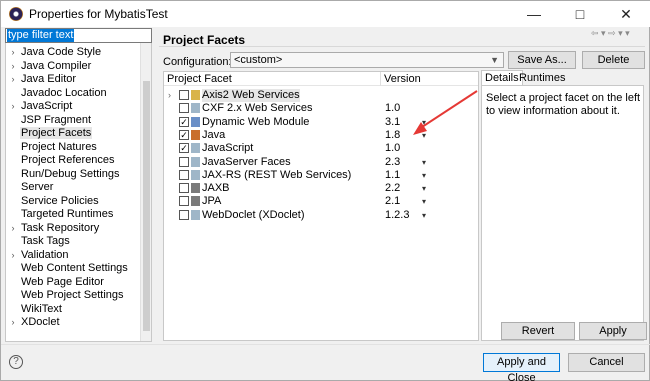  I want to click on facet-version: 1.2.3, so click(397, 215).